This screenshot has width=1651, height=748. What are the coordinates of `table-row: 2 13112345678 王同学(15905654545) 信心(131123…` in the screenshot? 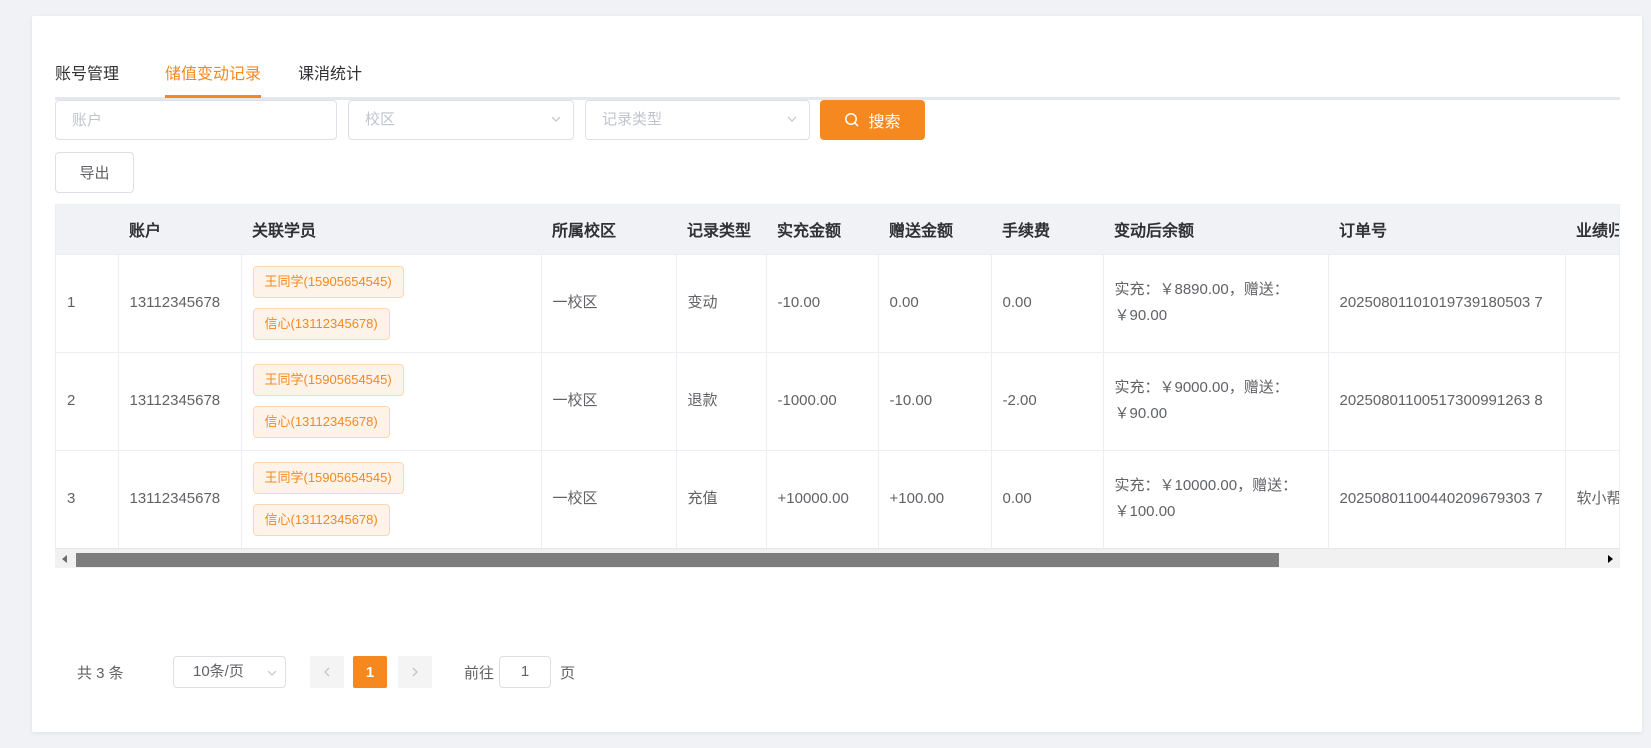 It's located at (837, 401).